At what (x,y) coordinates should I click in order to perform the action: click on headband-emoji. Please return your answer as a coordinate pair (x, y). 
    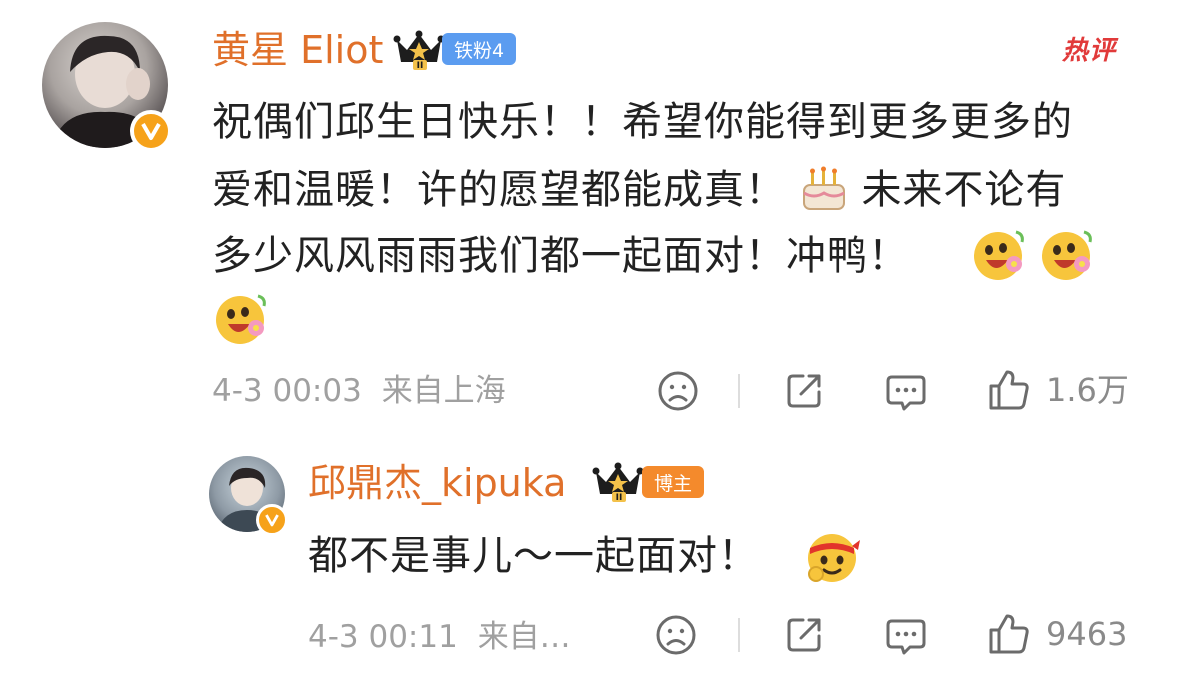
    Looking at the image, I should click on (832, 556).